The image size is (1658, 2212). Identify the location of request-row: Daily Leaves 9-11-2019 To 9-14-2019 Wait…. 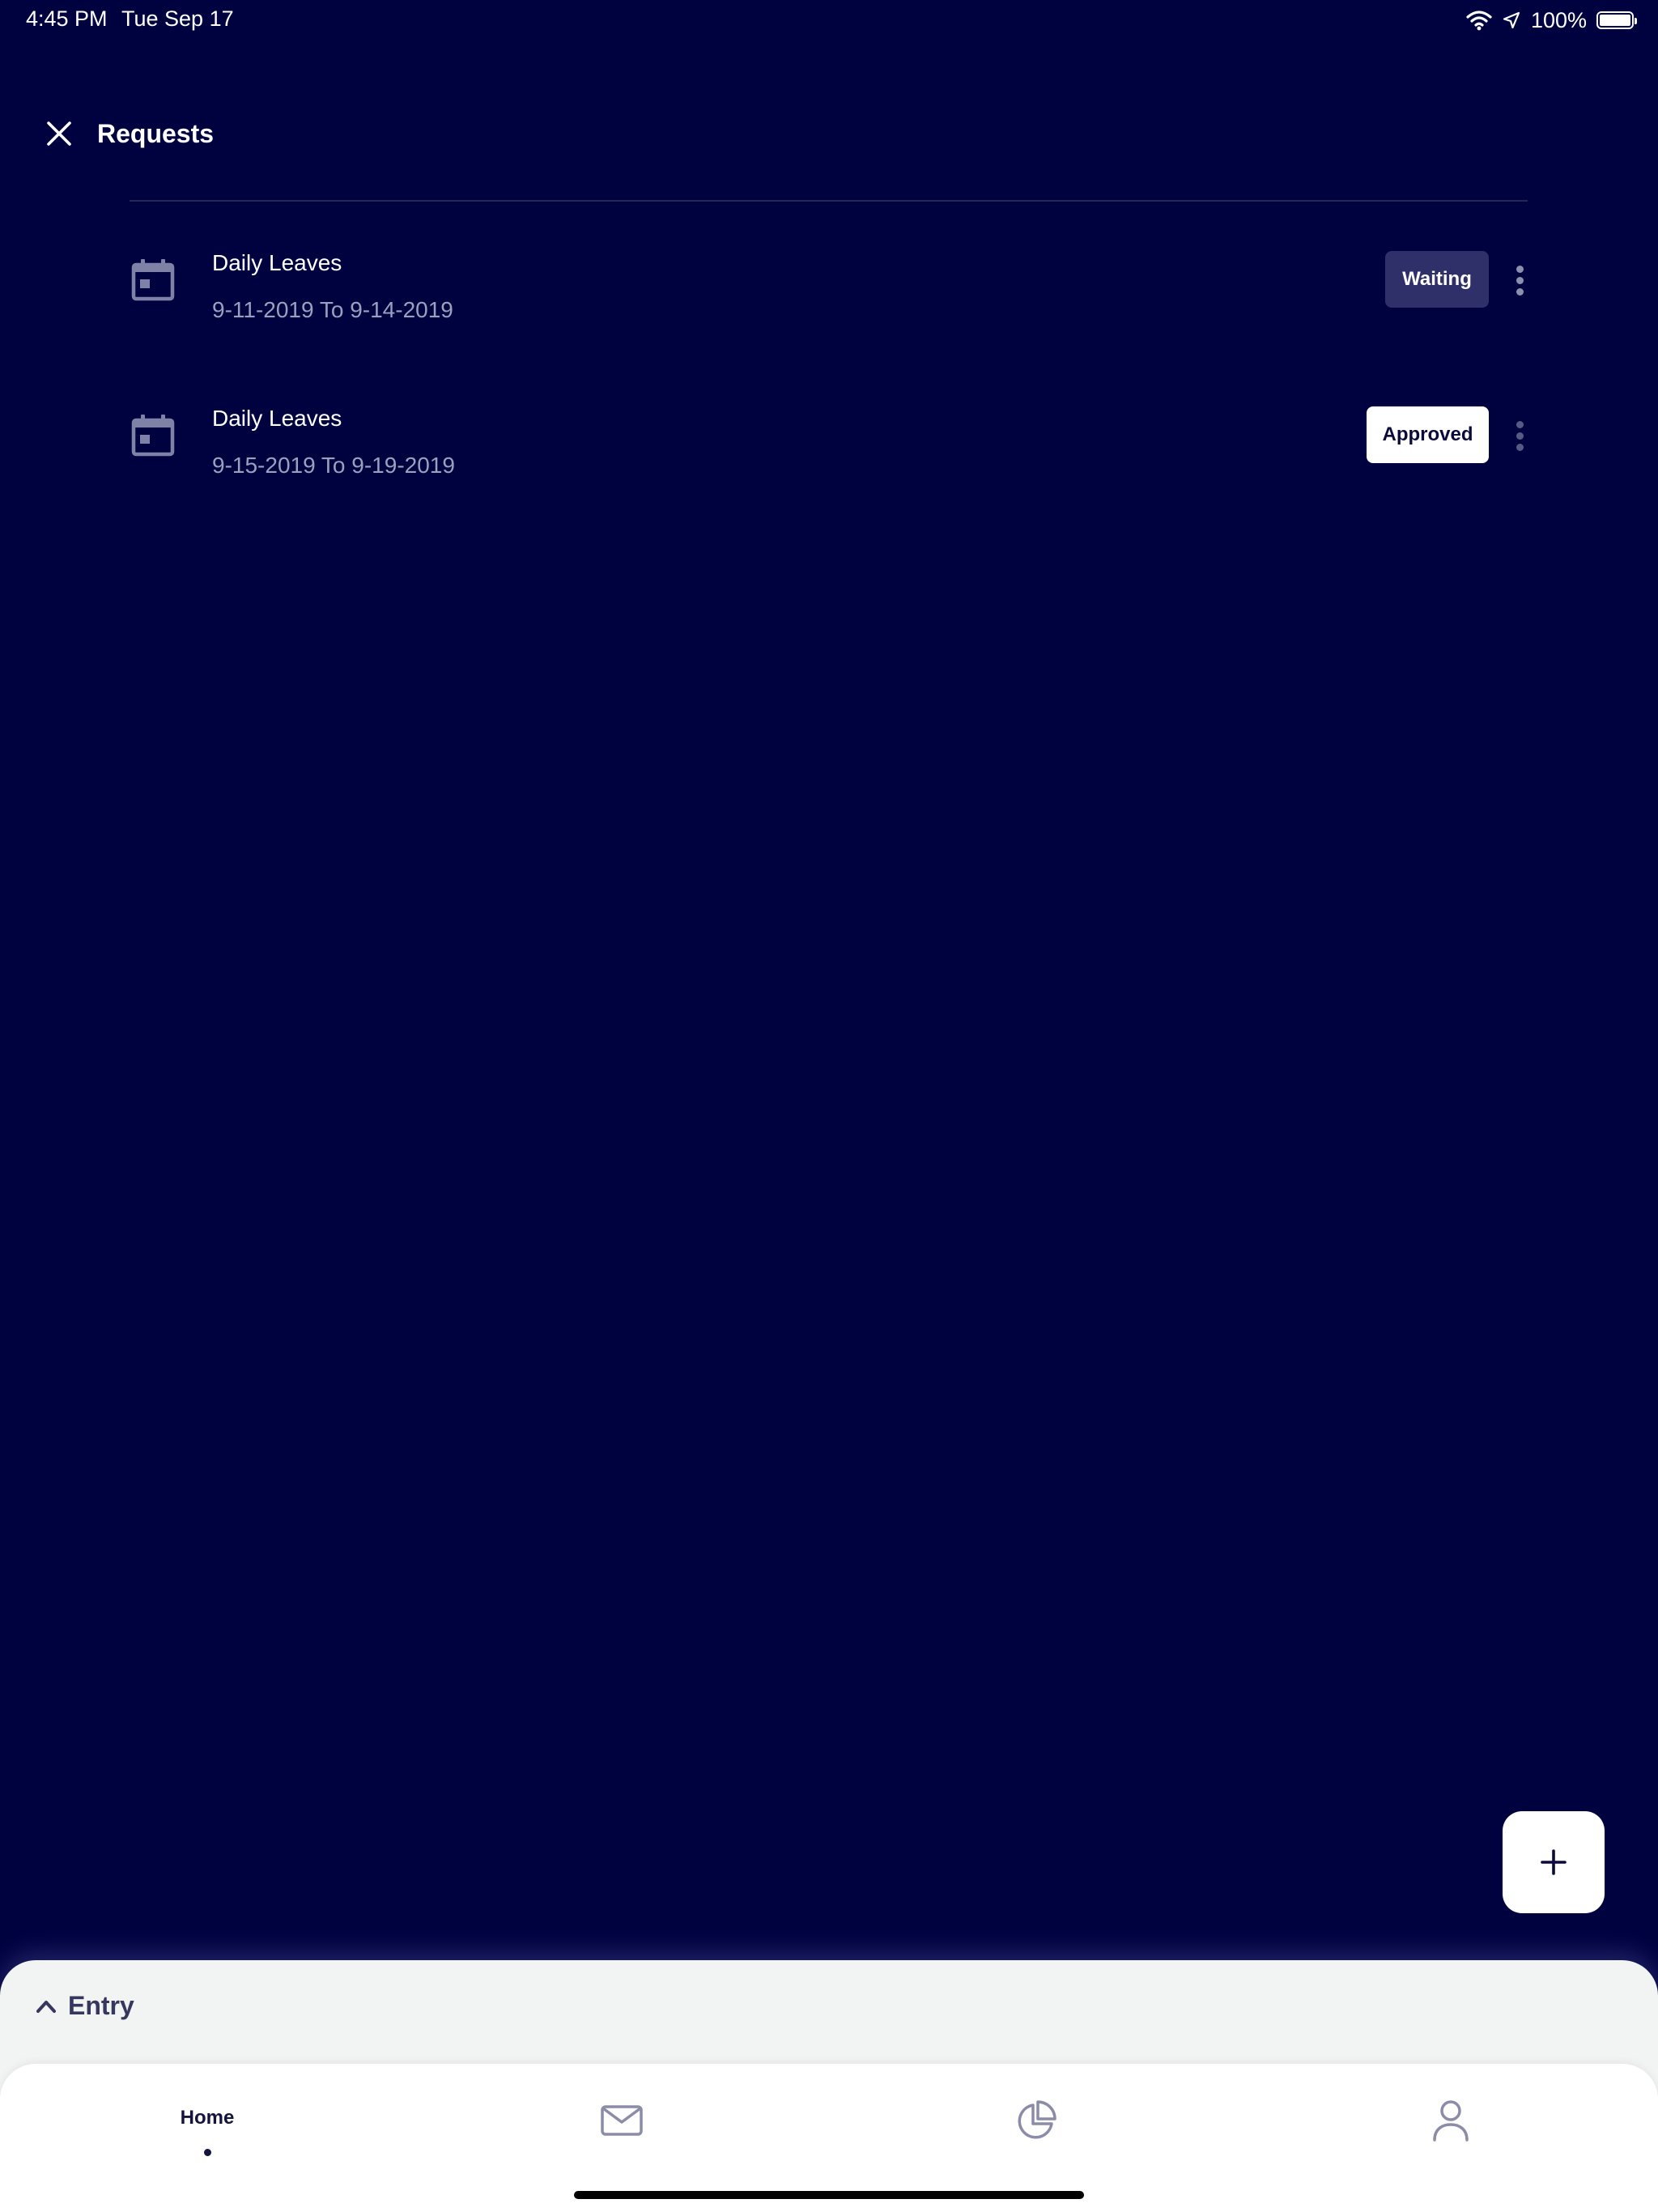
(829, 281).